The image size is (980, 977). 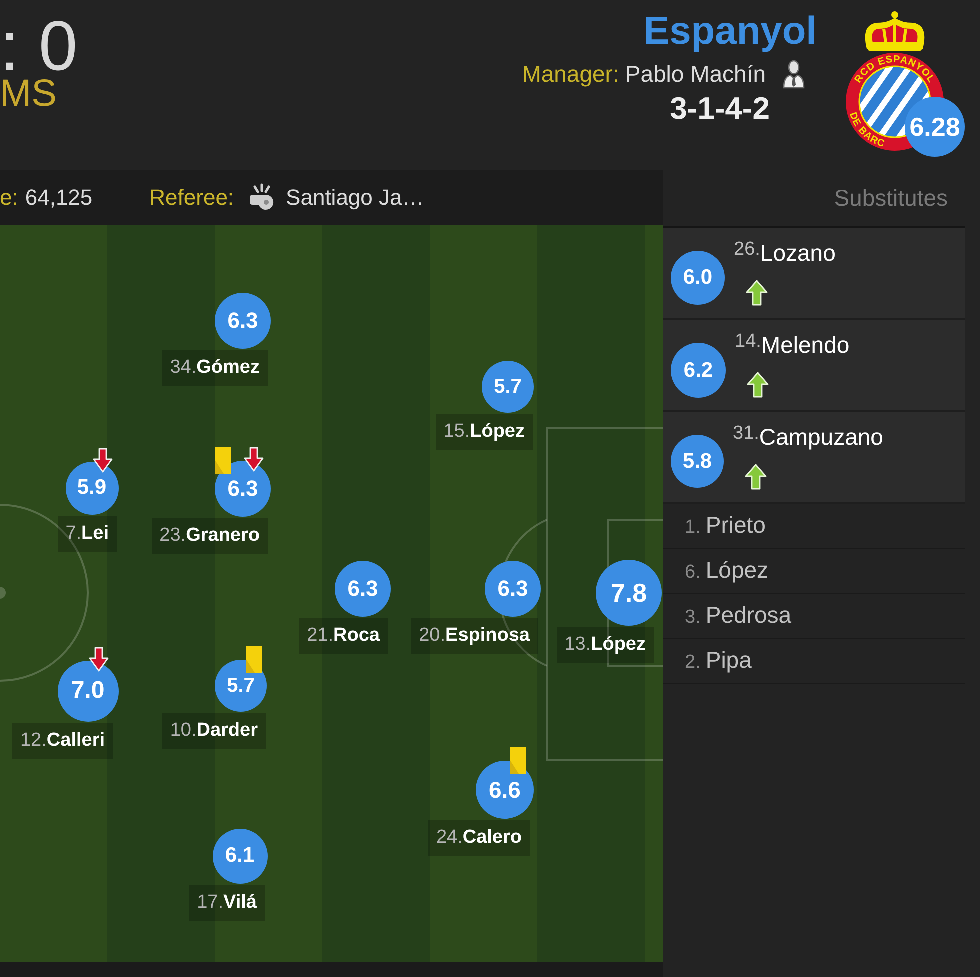 I want to click on substitute-name: 2. Pipa, so click(x=718, y=660).